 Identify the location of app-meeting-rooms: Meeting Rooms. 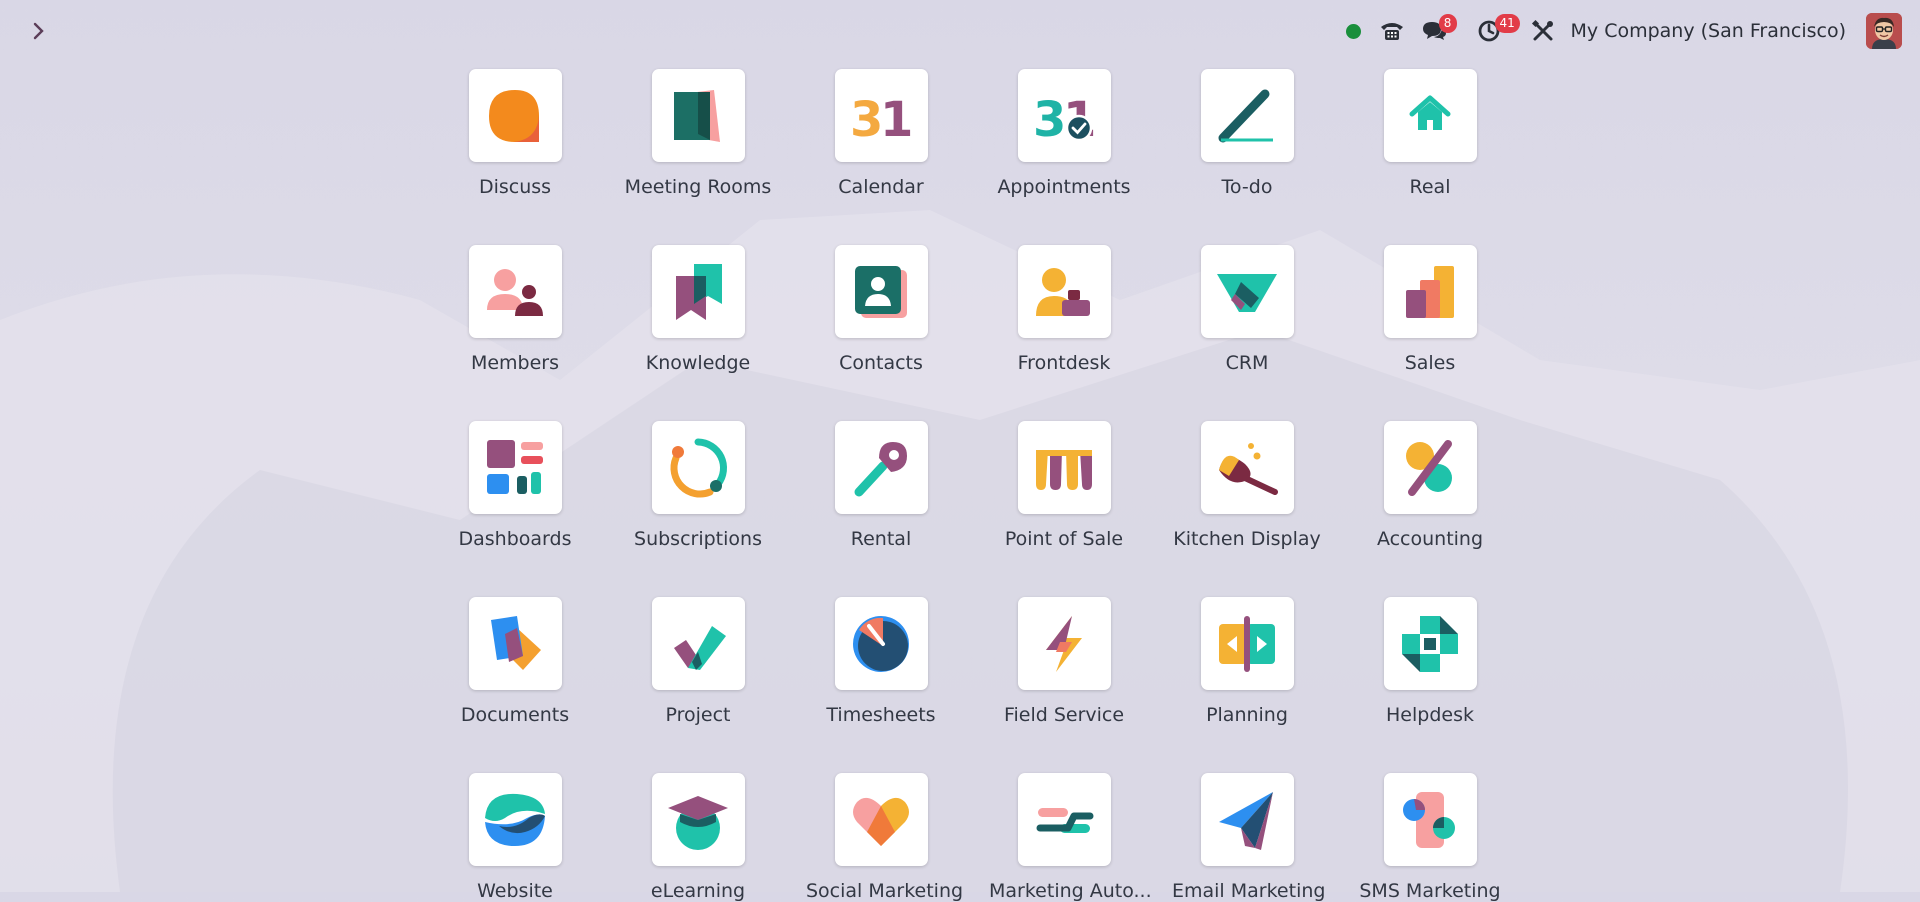
(698, 133).